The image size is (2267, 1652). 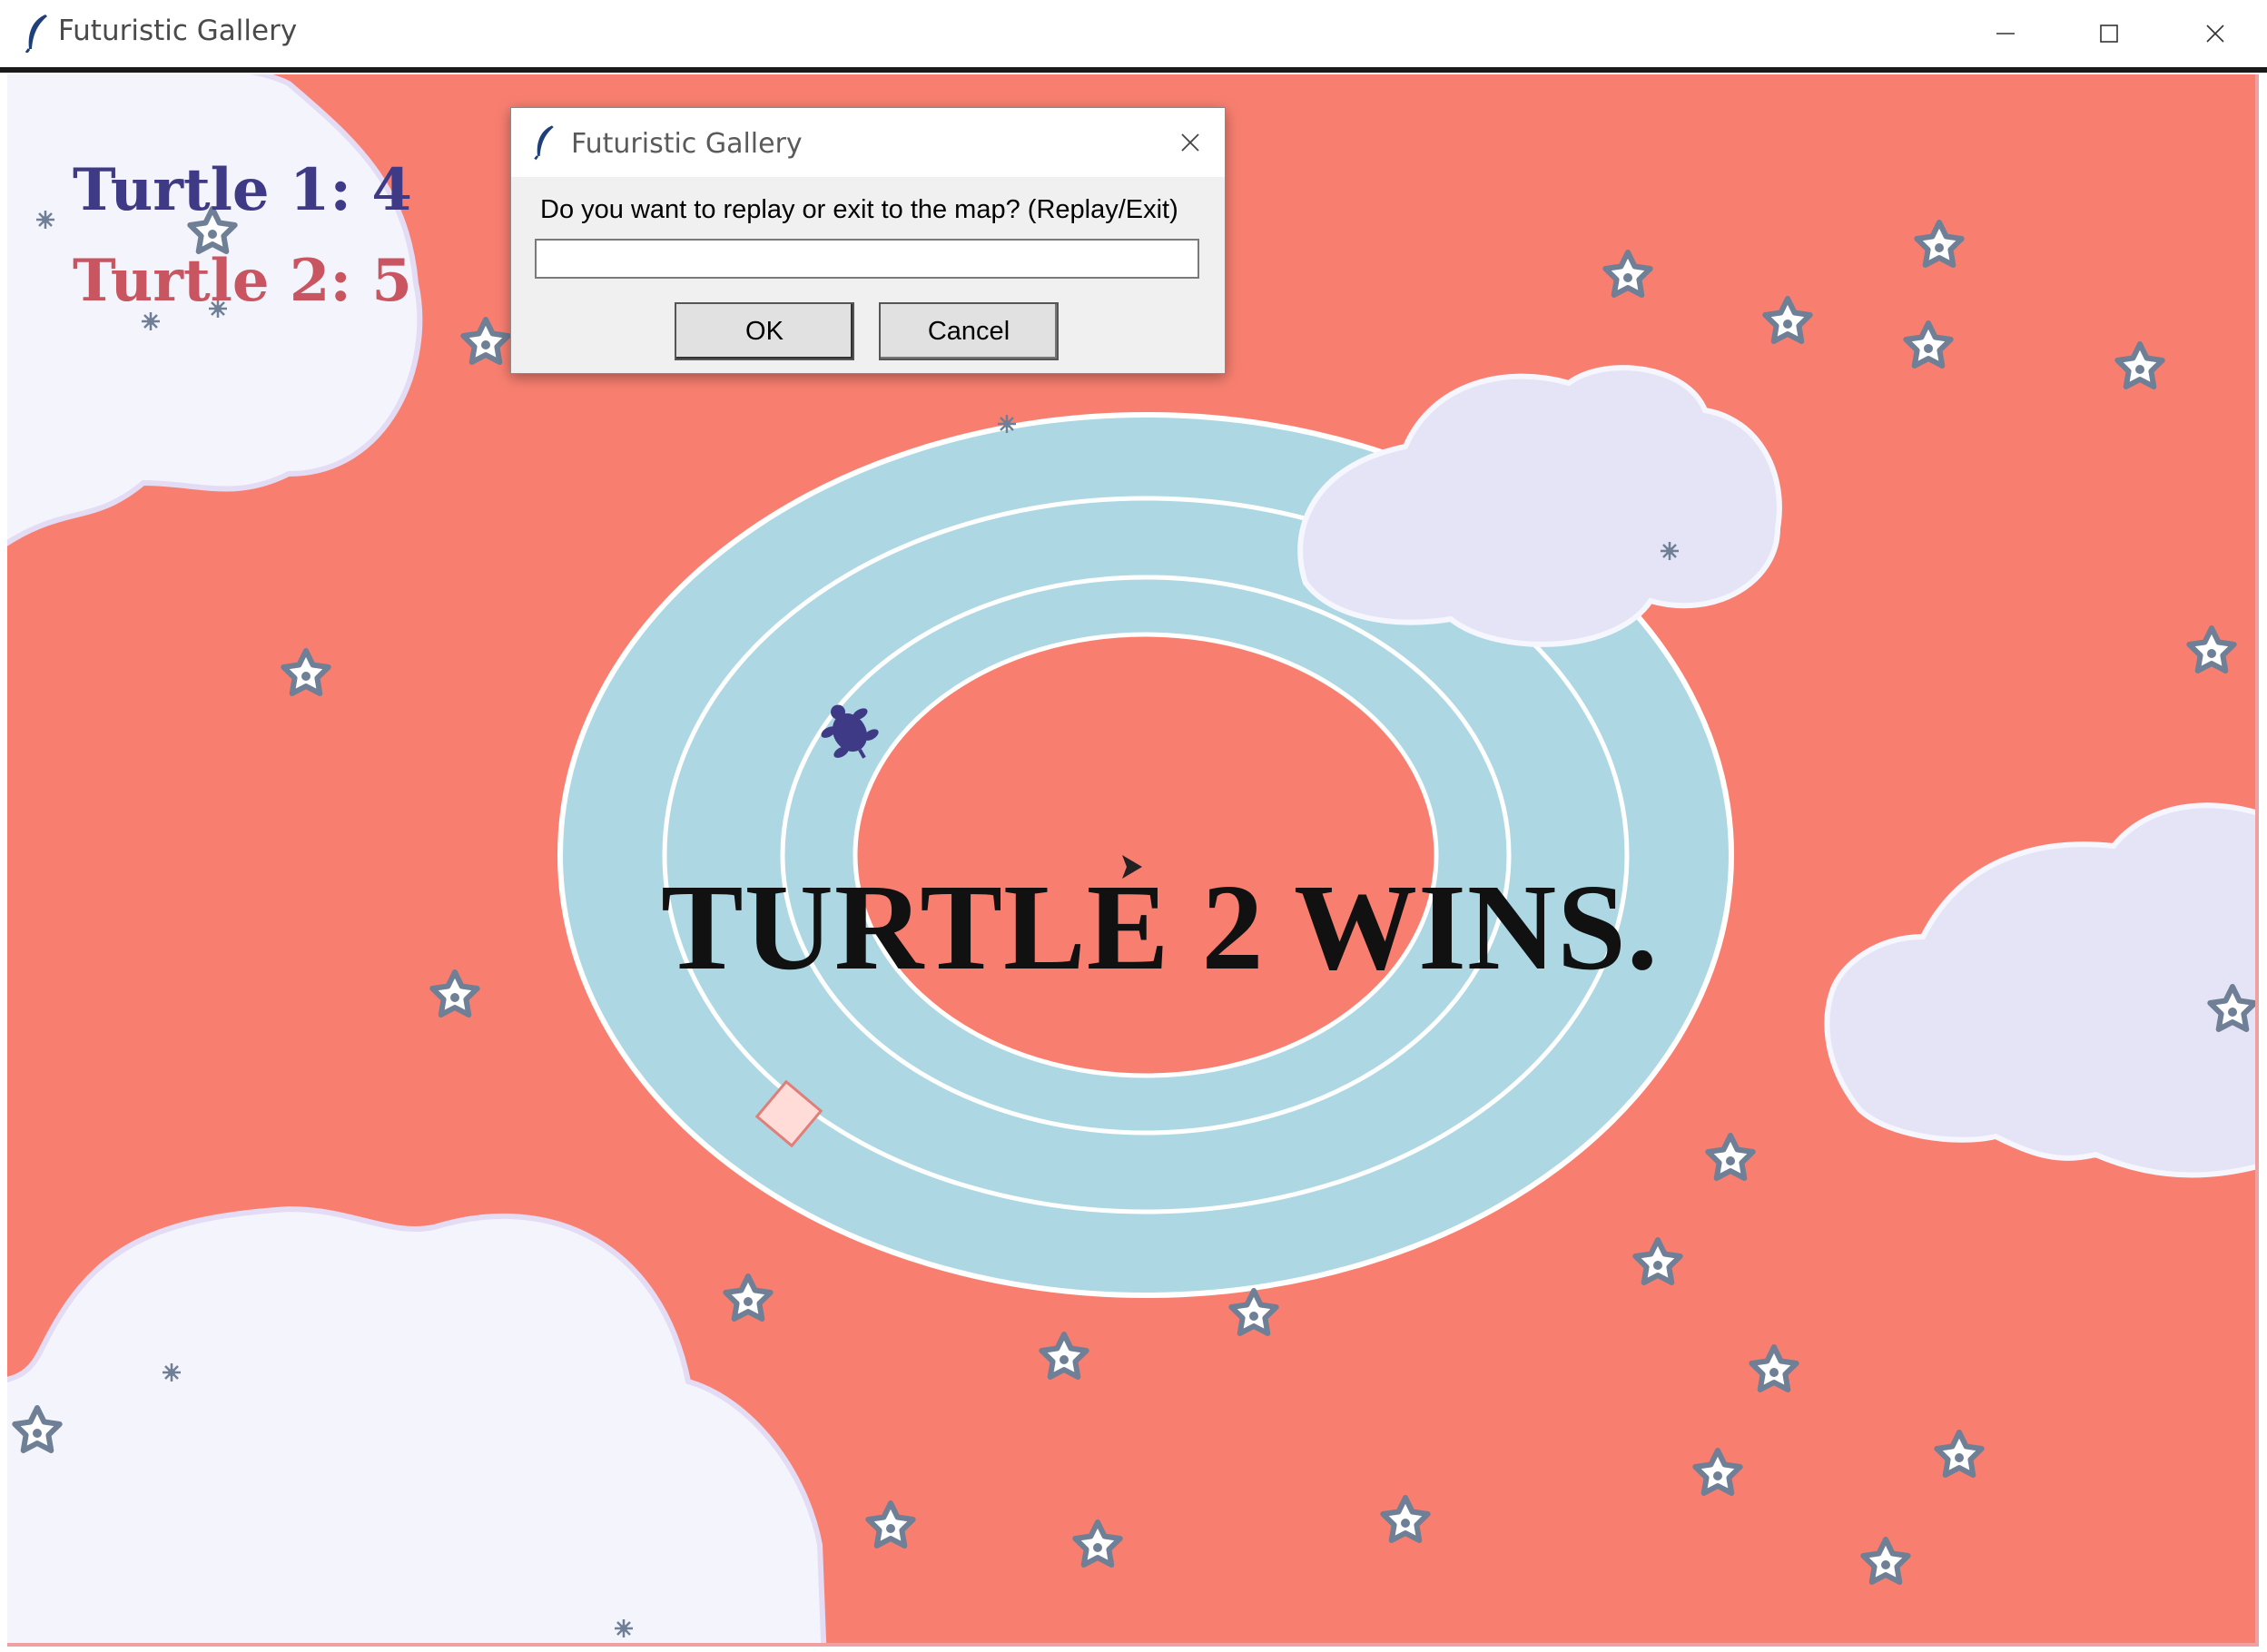 I want to click on minimize-icon, so click(x=2005, y=33).